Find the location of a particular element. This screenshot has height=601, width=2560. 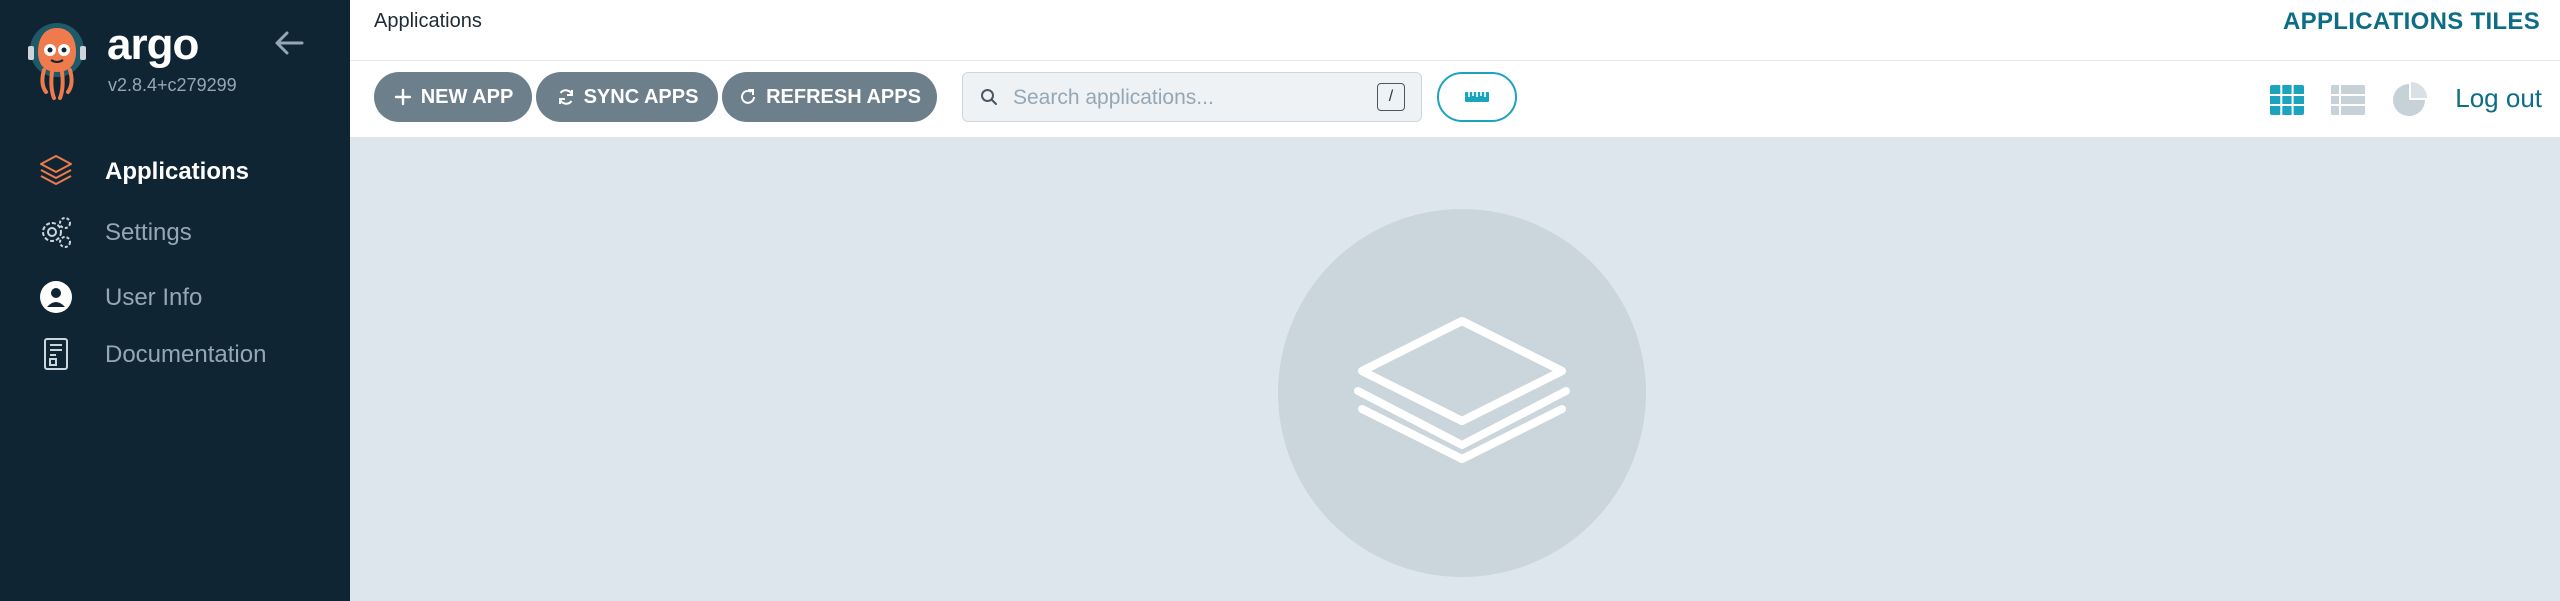

new-app-button: NEW APP is located at coordinates (453, 97).